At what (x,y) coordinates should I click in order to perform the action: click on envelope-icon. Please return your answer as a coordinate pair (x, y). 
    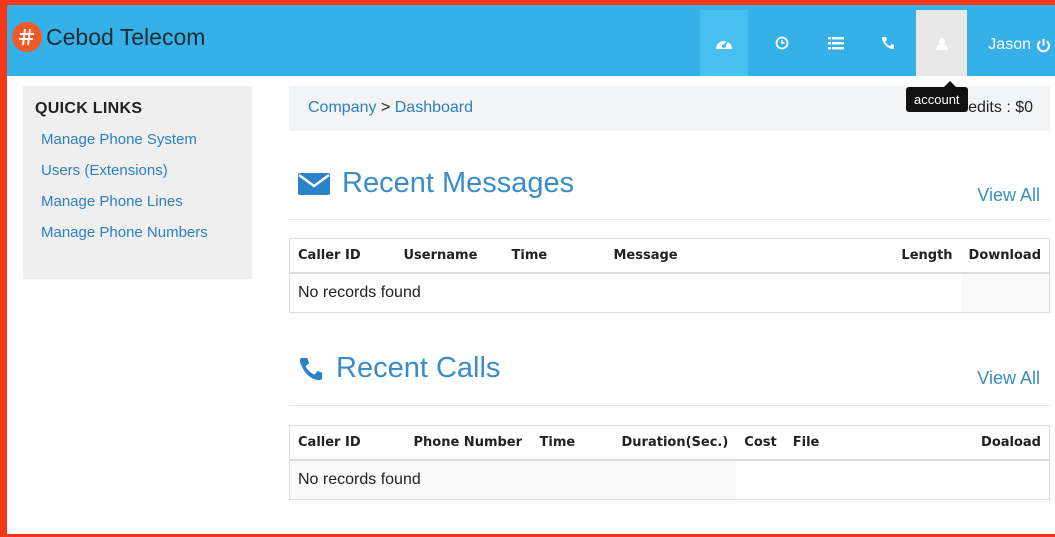
    Looking at the image, I should click on (314, 183).